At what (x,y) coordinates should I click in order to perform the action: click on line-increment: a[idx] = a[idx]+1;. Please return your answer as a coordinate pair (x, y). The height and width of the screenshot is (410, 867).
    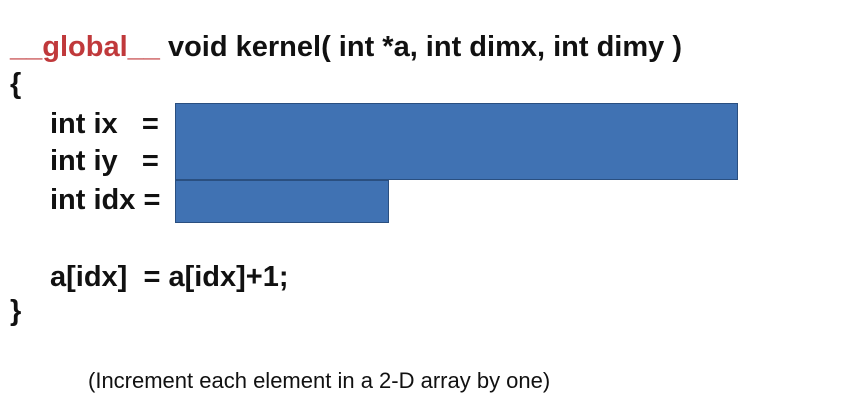
    Looking at the image, I should click on (169, 277).